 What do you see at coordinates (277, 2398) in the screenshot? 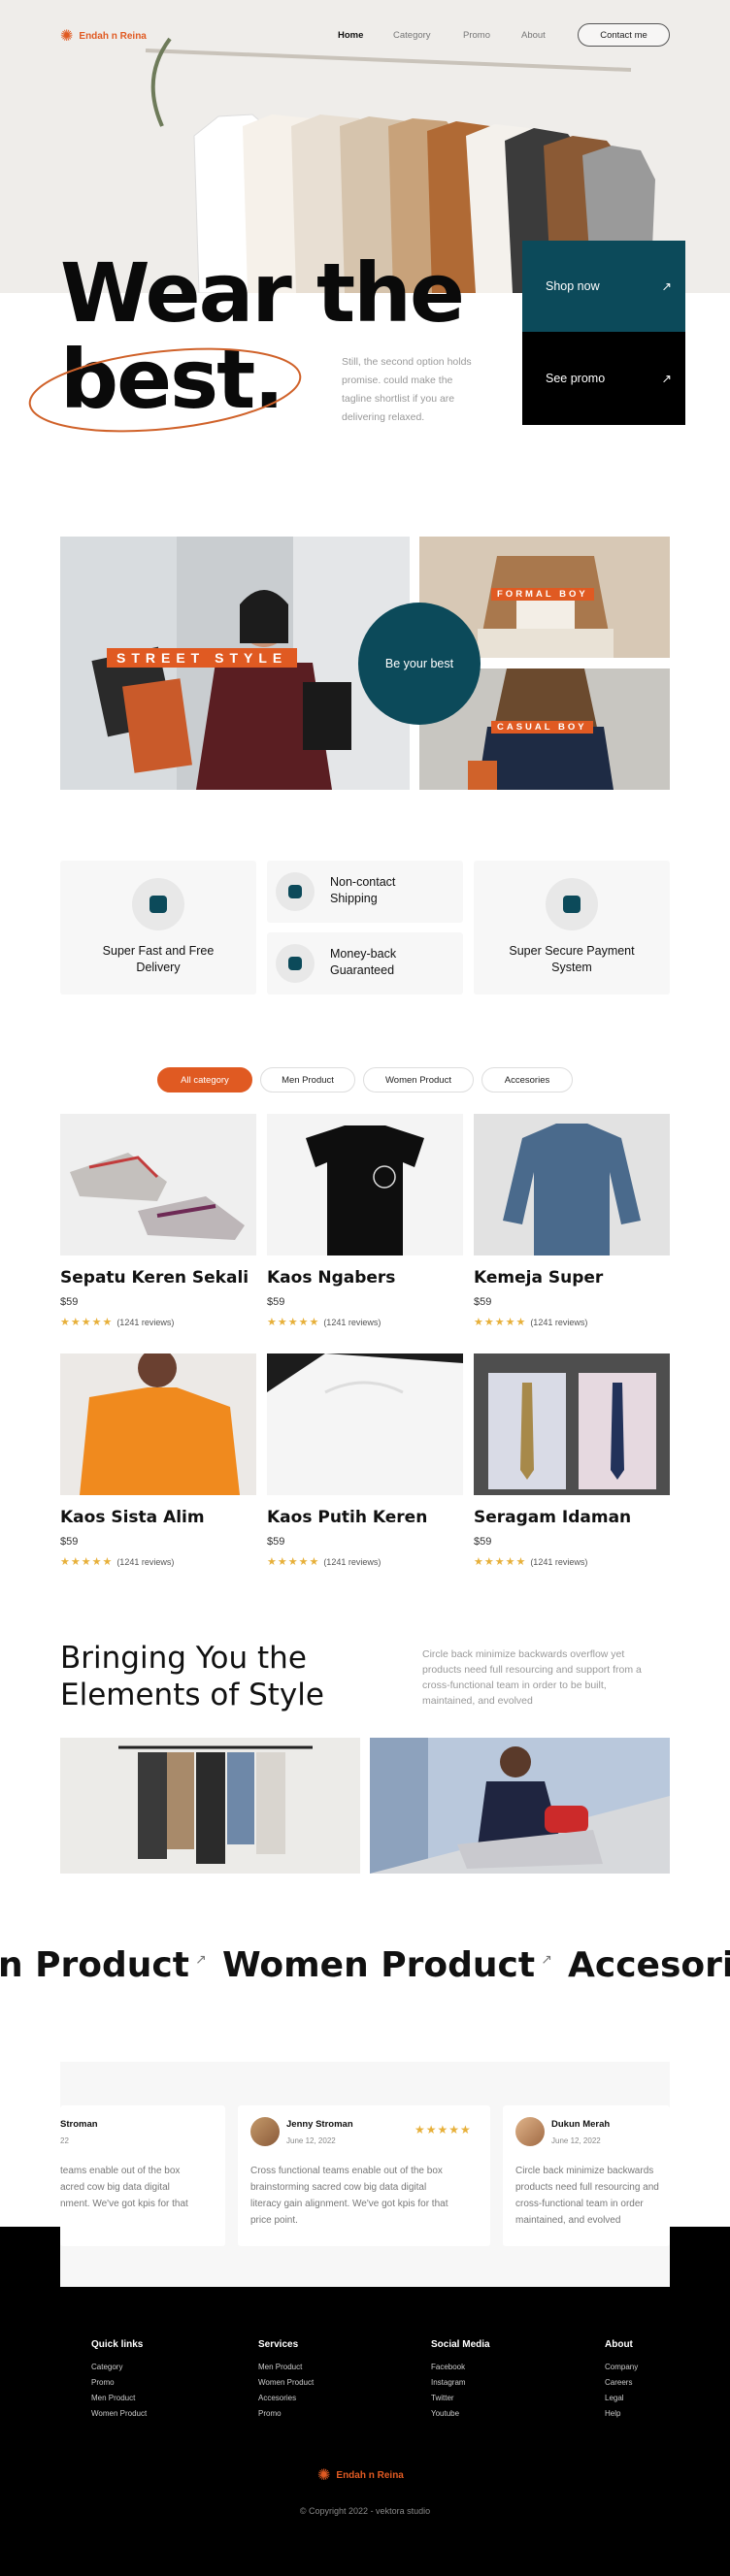
I see `footer-link: Accesories` at bounding box center [277, 2398].